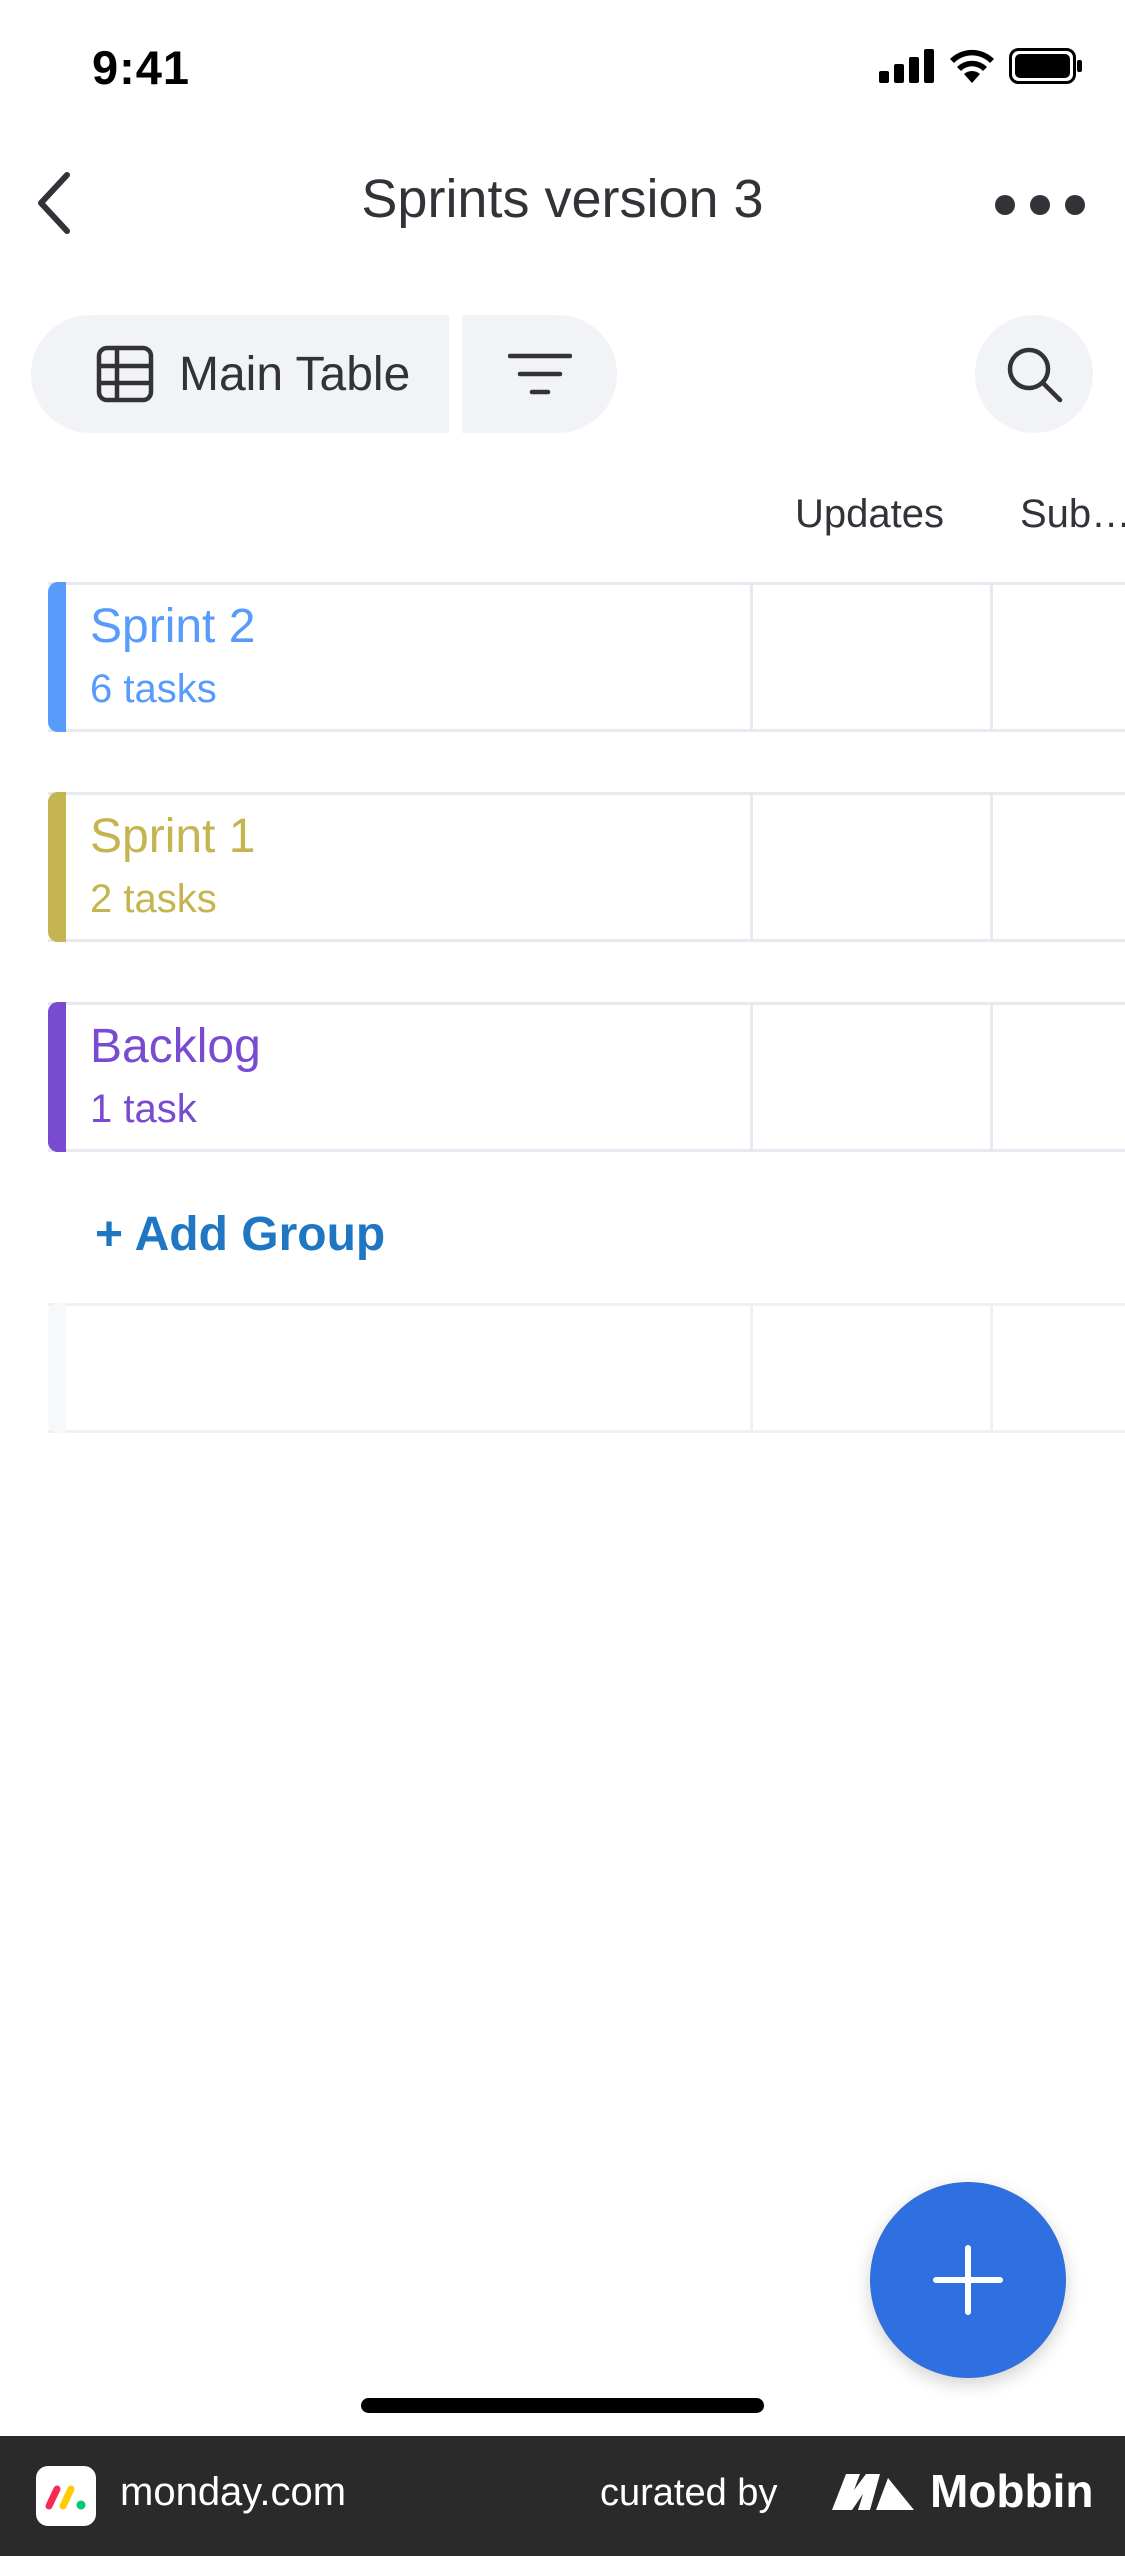 This screenshot has width=1125, height=2556. Describe the element at coordinates (1012, 2491) in the screenshot. I see `footer-brand-name: Mobbin` at that location.